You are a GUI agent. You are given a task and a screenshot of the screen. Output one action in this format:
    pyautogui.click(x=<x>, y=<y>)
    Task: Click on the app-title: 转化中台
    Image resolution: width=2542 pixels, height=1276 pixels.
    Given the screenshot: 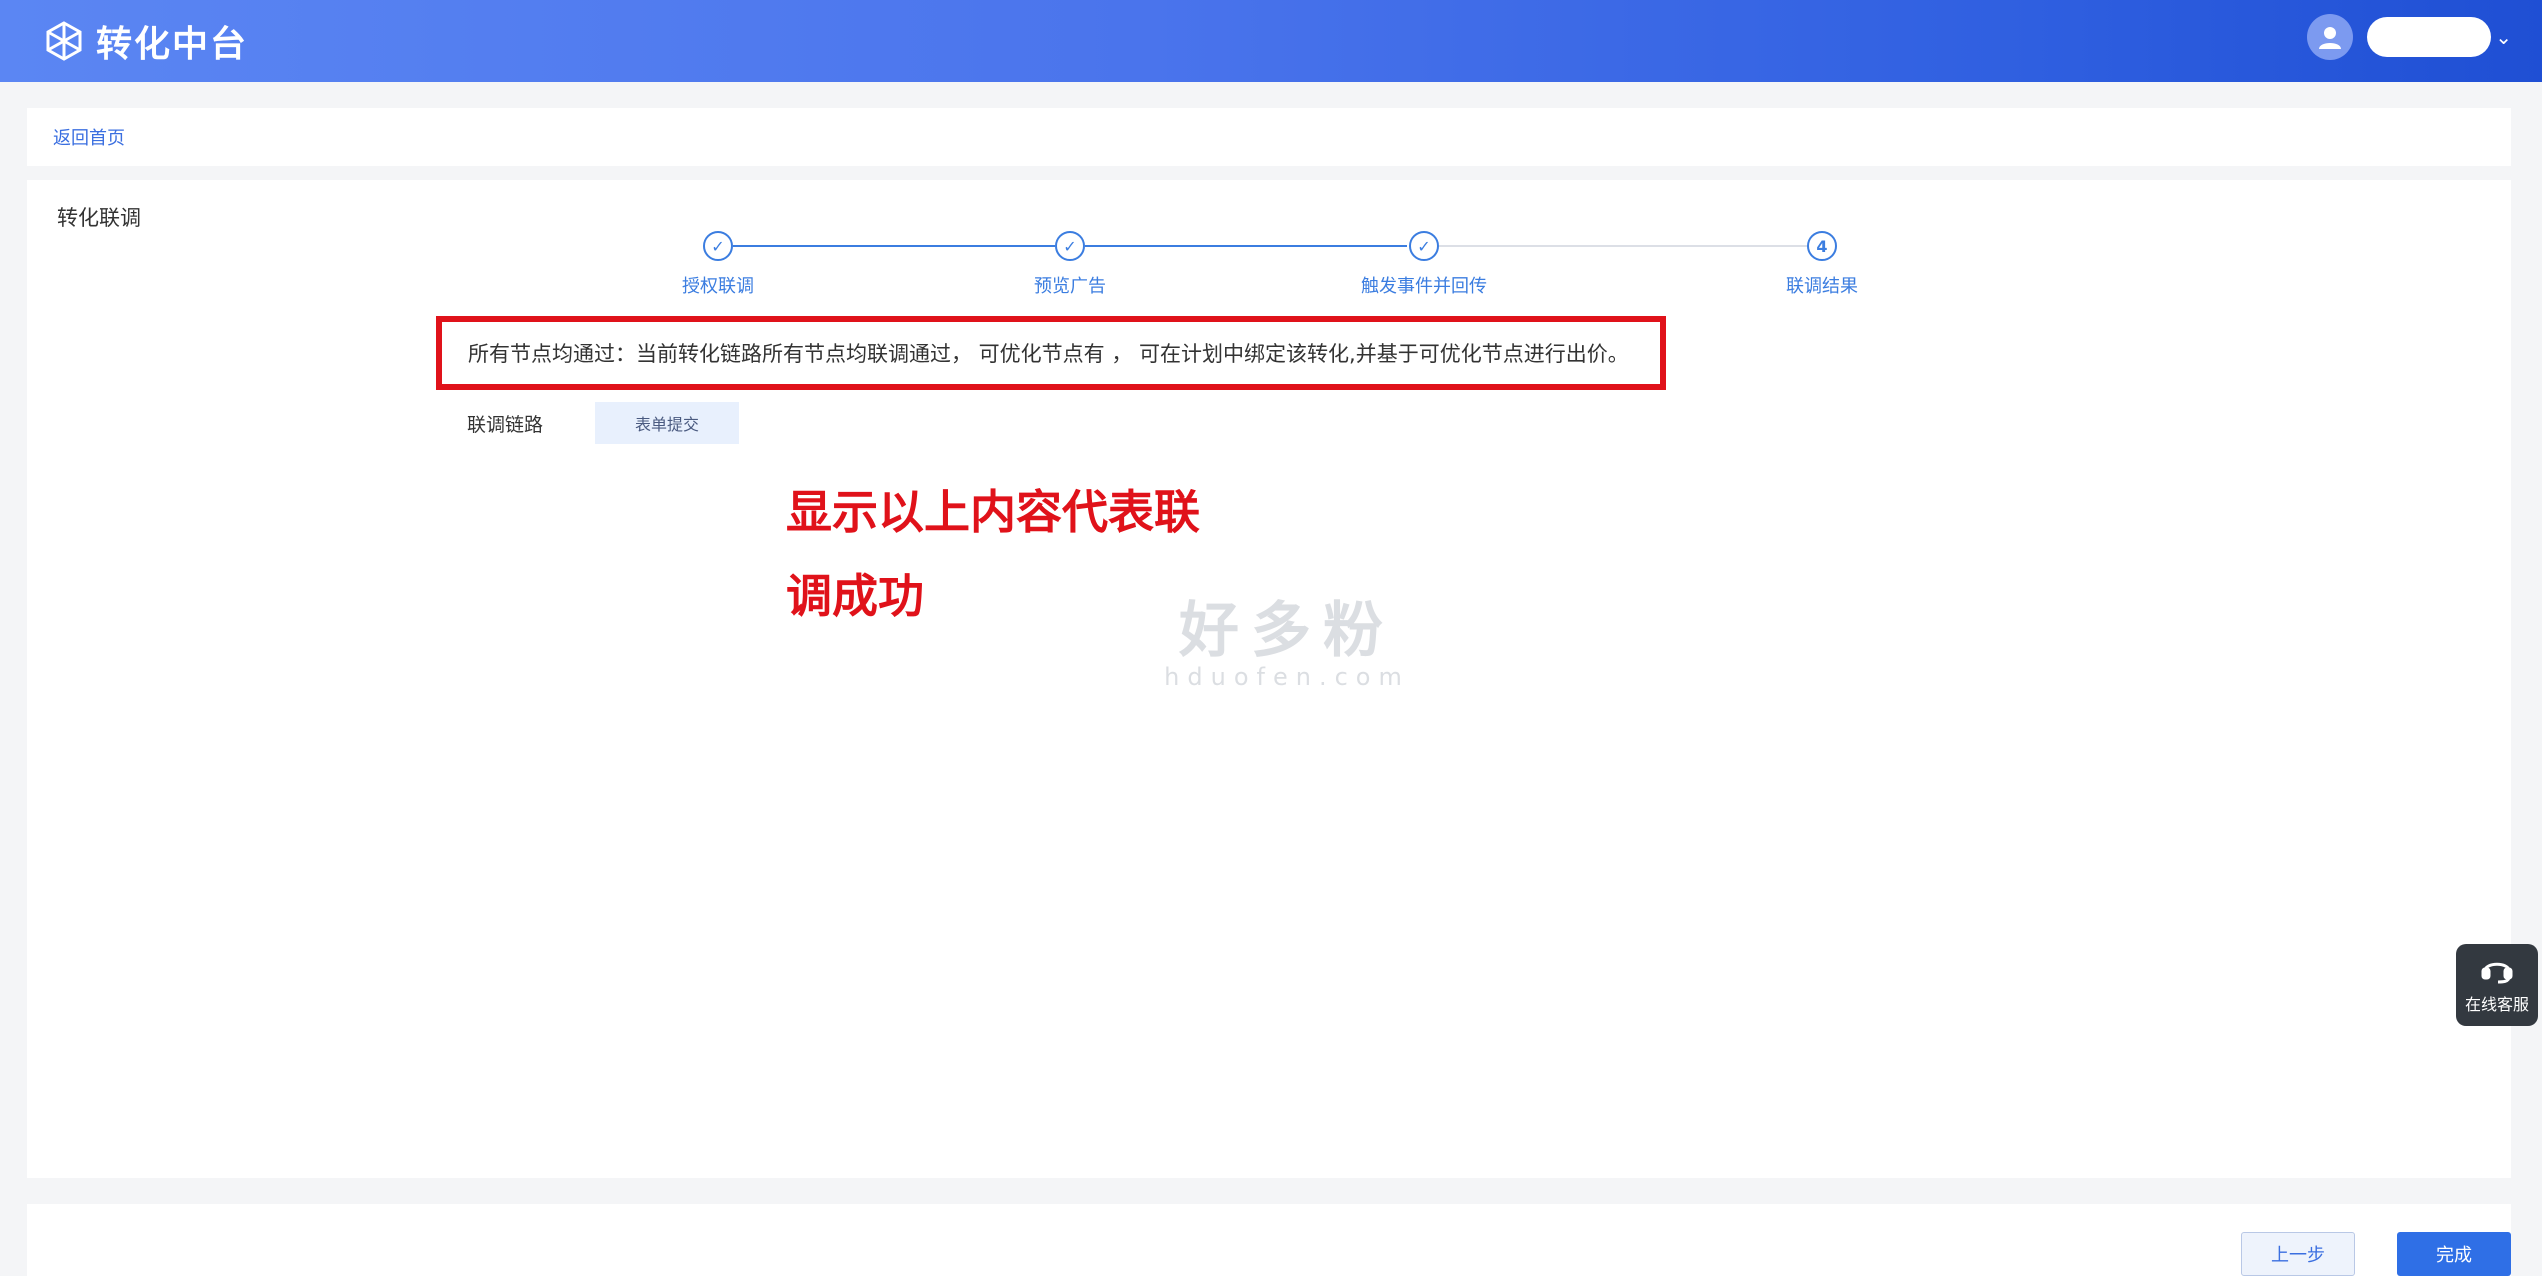 What is the action you would take?
    pyautogui.click(x=172, y=44)
    